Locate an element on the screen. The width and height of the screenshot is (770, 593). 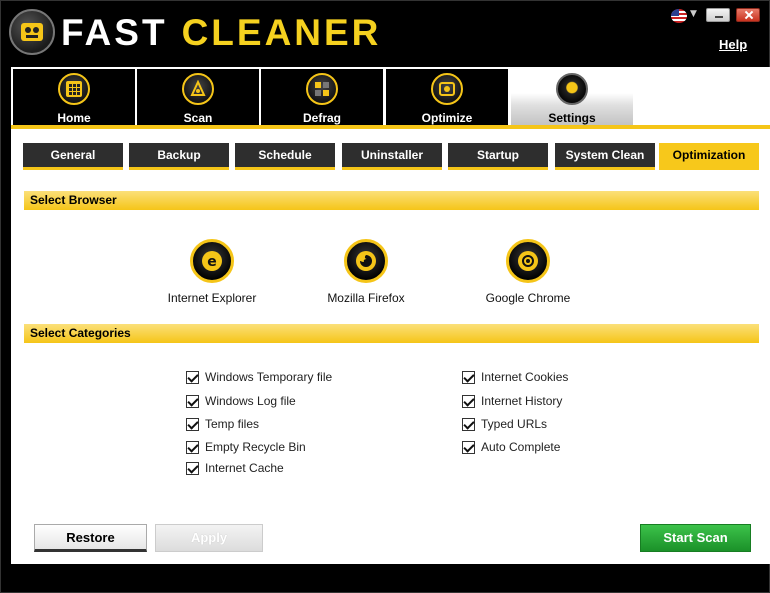
tab-settings: Settings is located at coordinates (572, 99).